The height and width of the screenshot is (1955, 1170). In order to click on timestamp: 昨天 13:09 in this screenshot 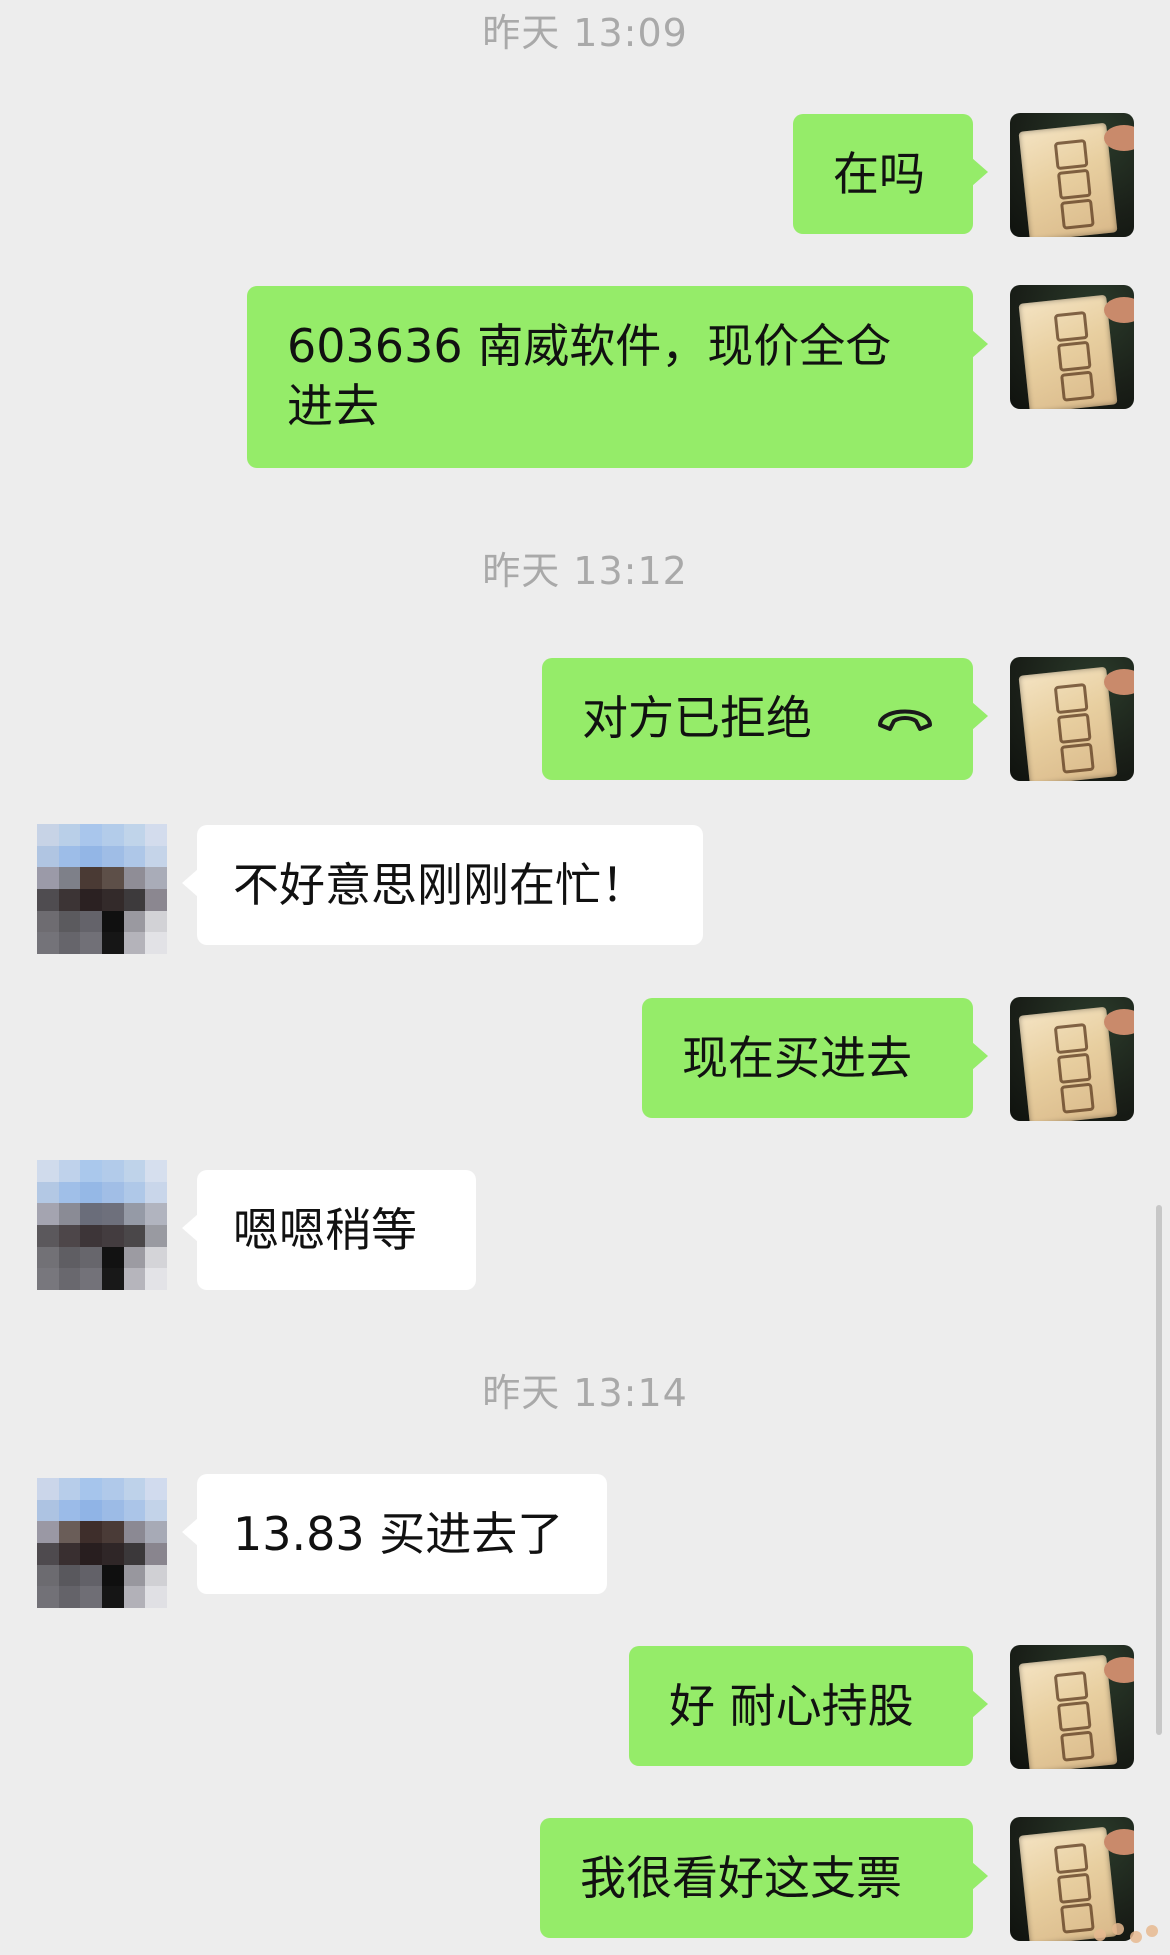, I will do `click(585, 33)`.